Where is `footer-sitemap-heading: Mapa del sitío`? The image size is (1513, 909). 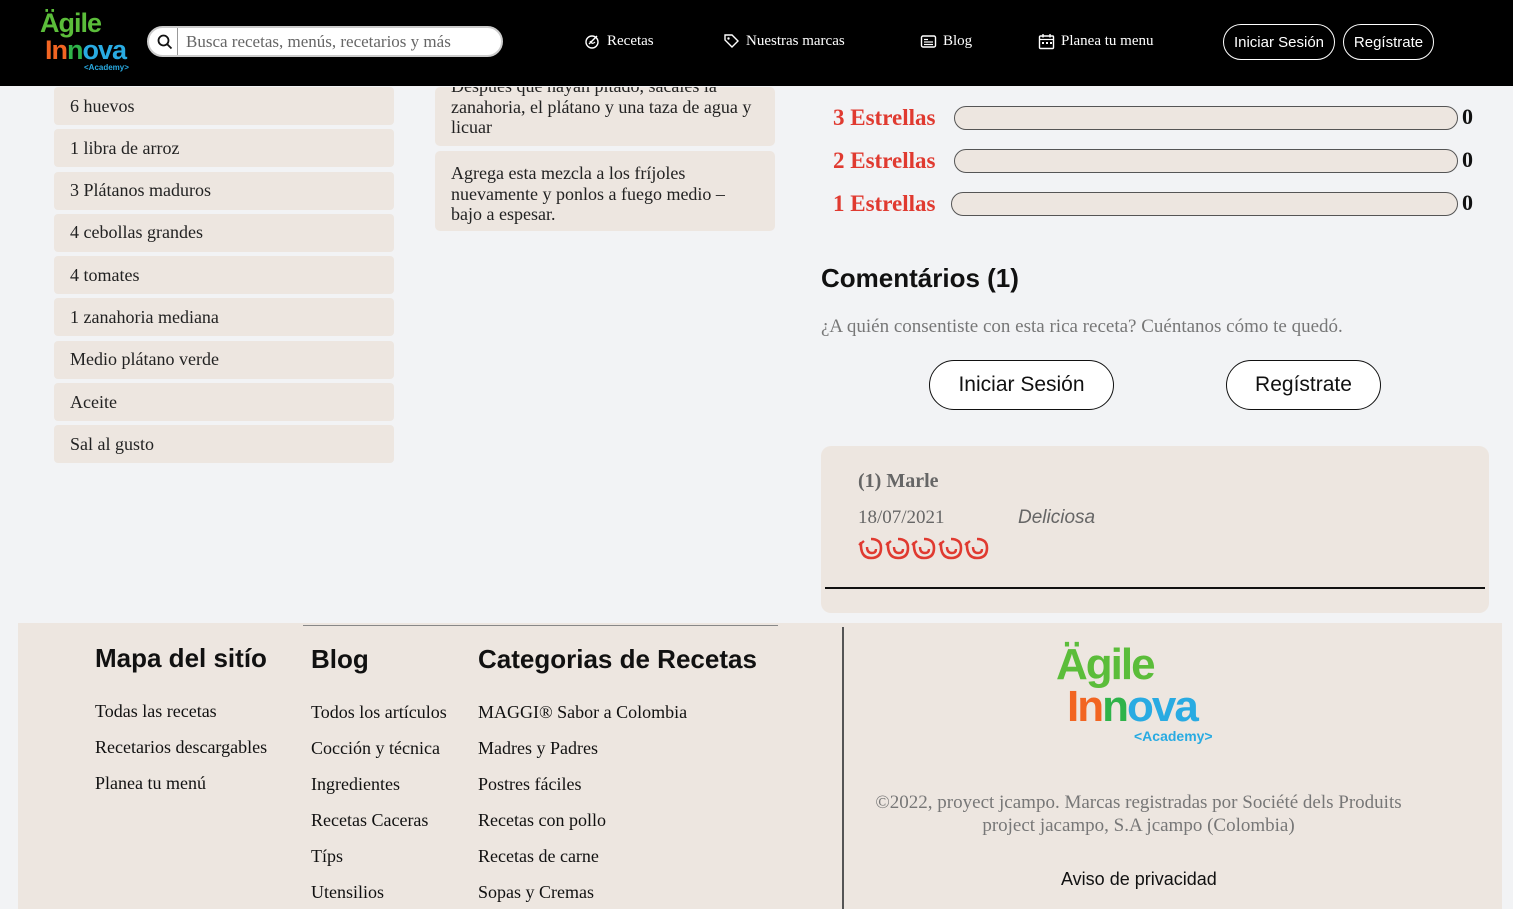
footer-sitemap-heading: Mapa del sitío is located at coordinates (181, 658).